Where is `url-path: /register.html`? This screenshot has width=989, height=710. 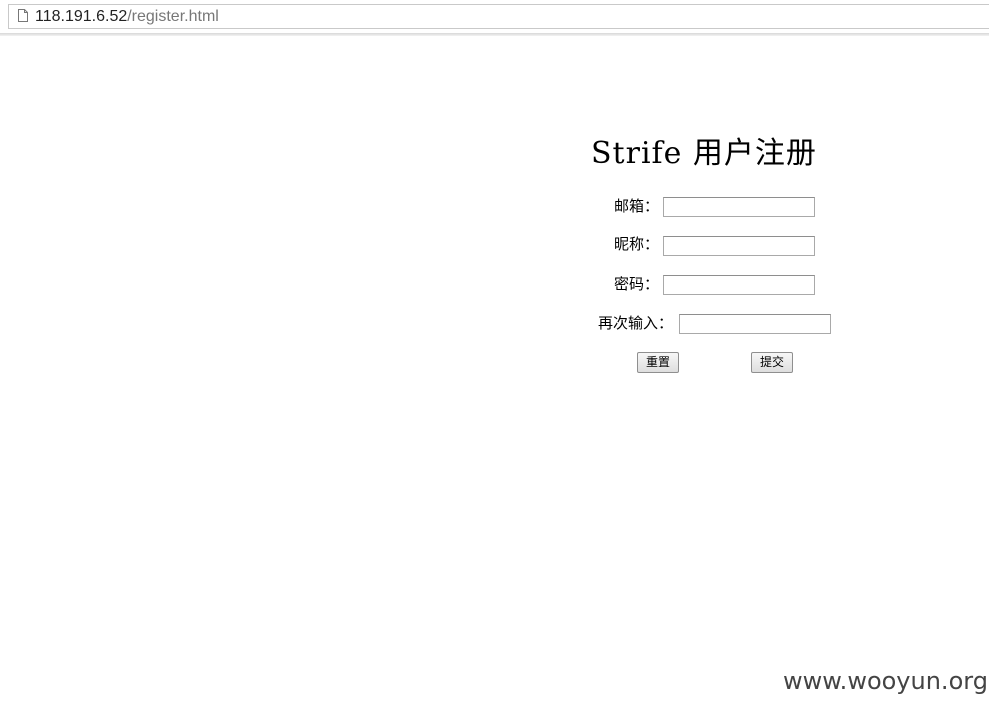
url-path: /register.html is located at coordinates (173, 16).